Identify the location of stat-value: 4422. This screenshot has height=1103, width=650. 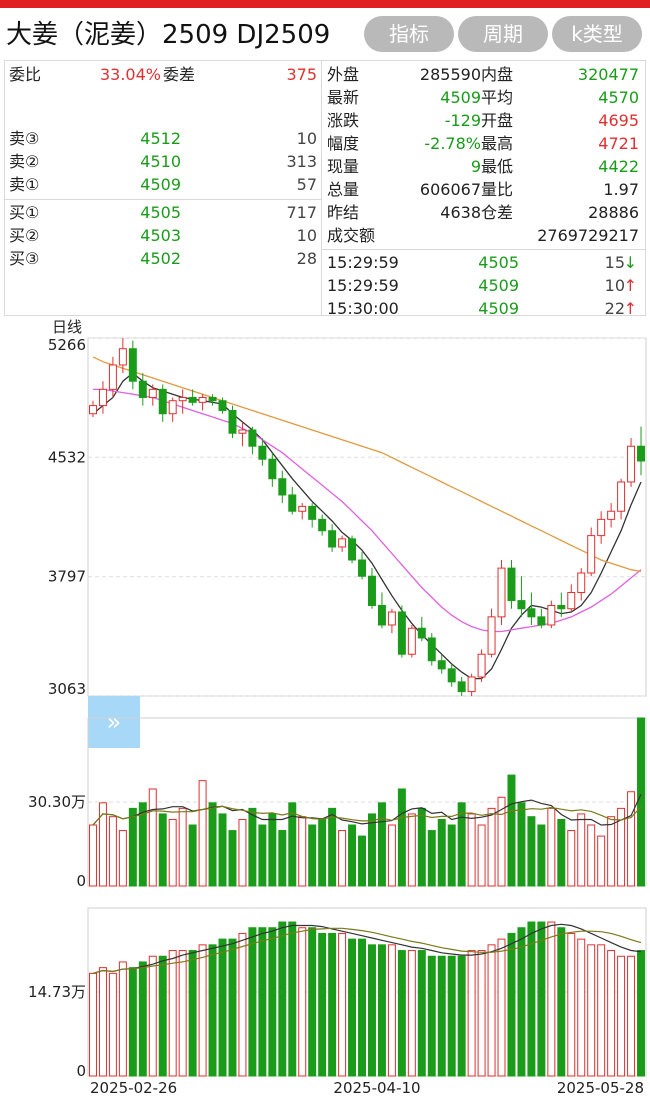
(618, 166).